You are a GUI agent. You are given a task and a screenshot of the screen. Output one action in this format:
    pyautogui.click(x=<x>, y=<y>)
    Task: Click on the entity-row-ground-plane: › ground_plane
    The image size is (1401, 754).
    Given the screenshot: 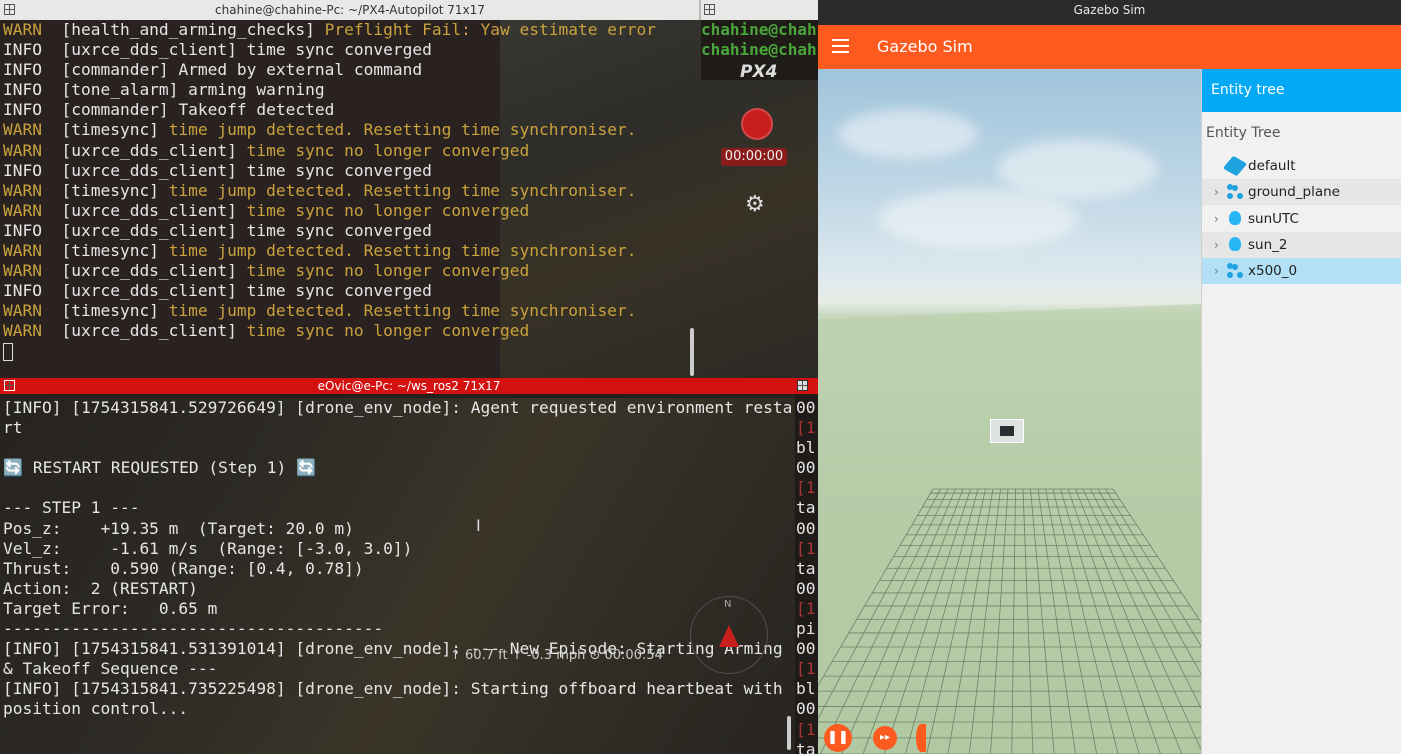 What is the action you would take?
    pyautogui.click(x=1301, y=192)
    